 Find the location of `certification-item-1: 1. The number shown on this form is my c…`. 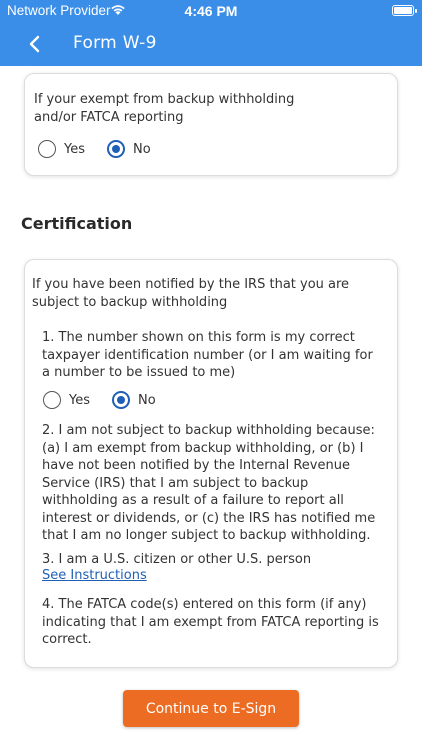

certification-item-1: 1. The number shown on this form is my c… is located at coordinates (207, 355).